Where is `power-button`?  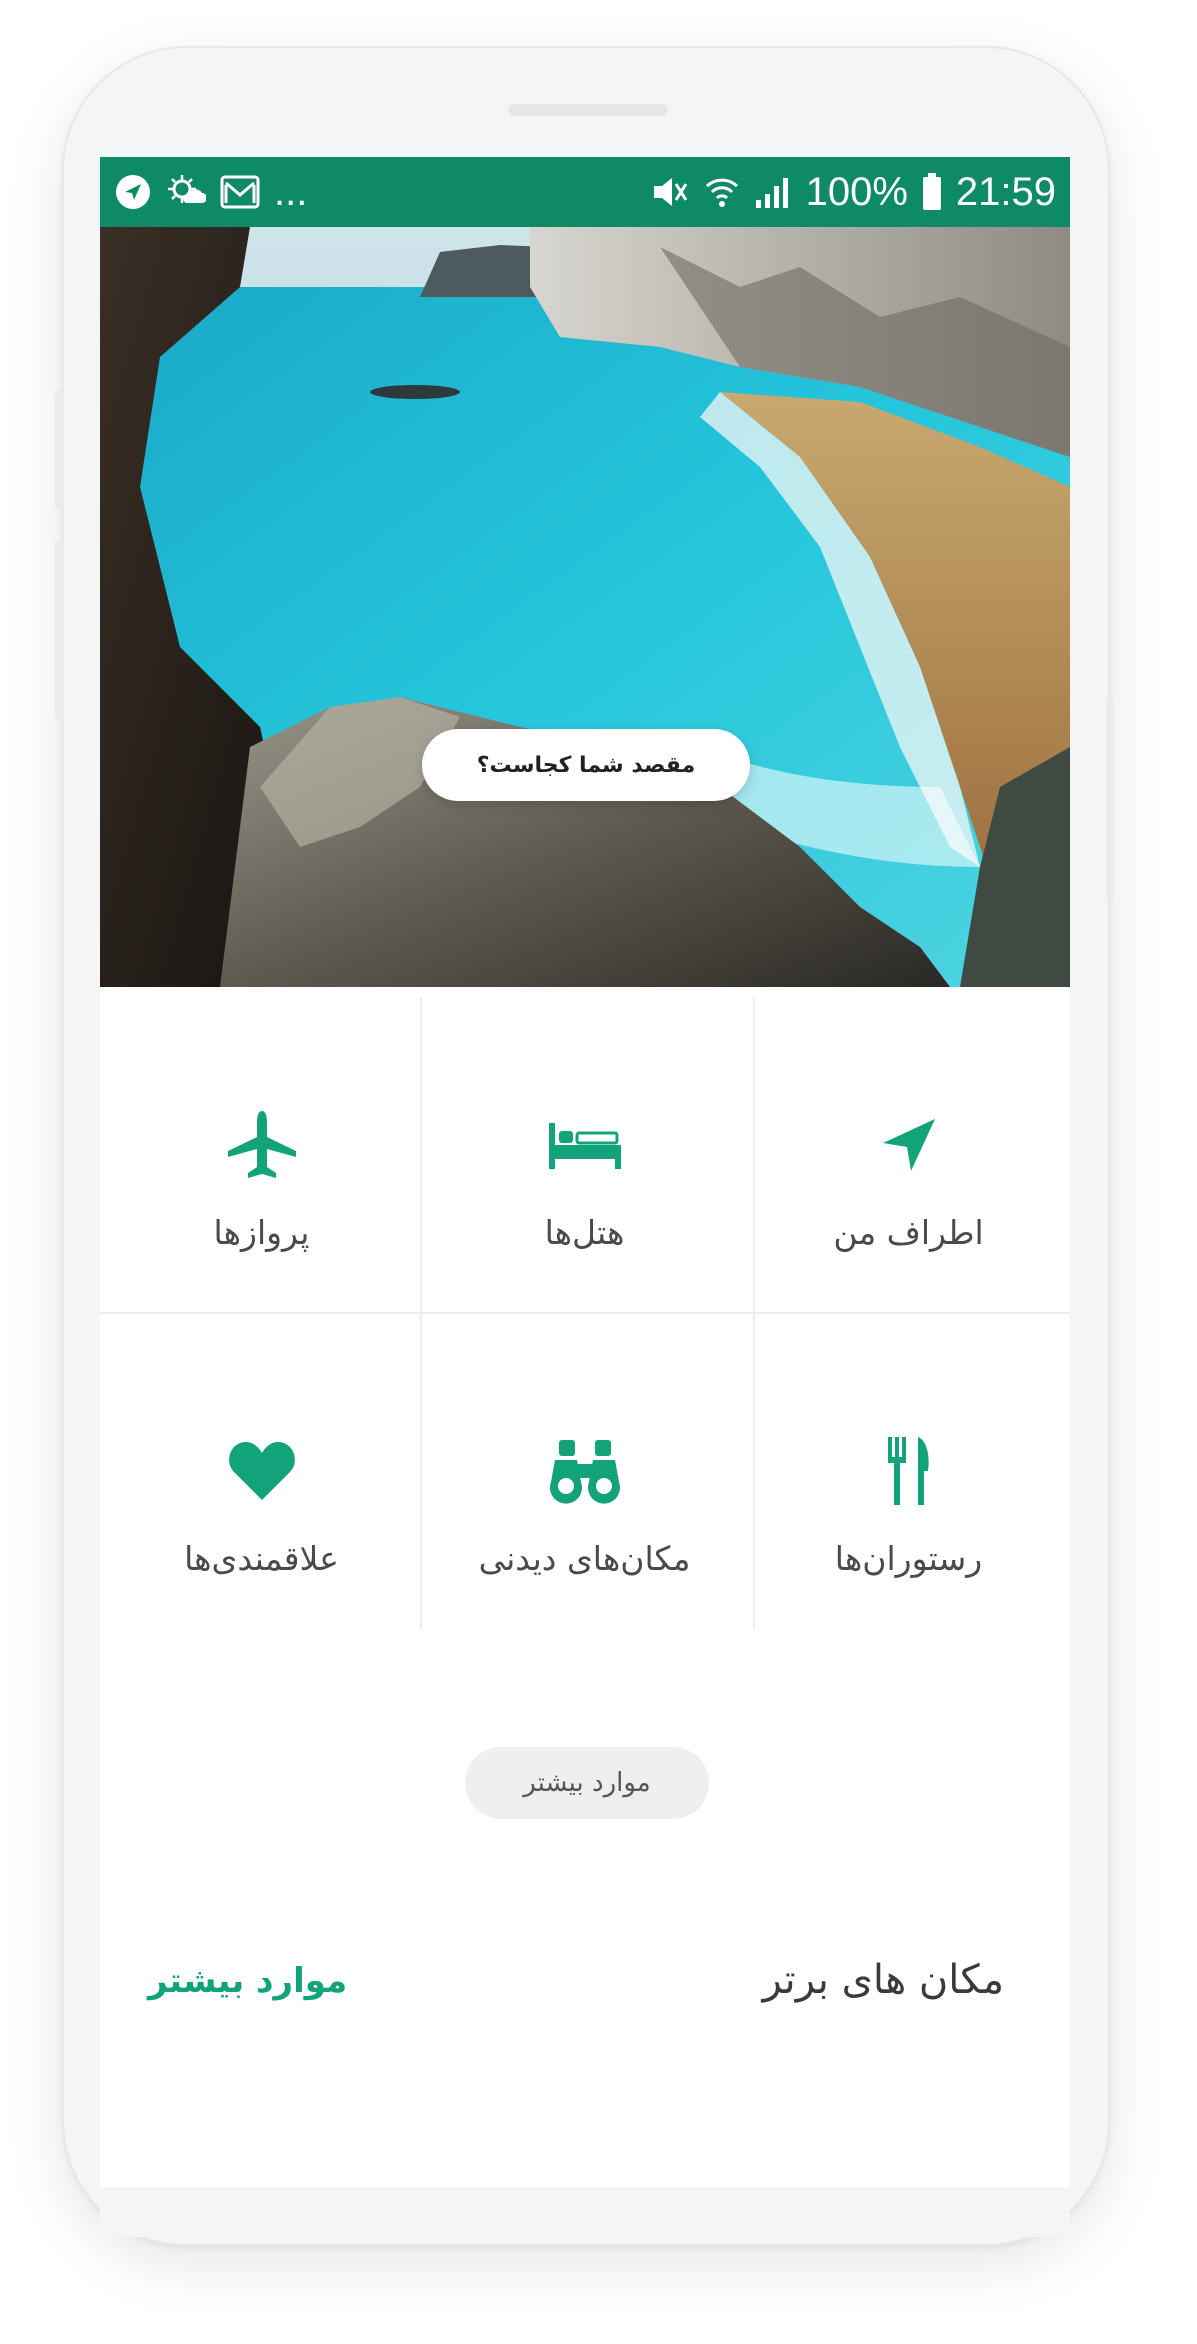 power-button is located at coordinates (59, 630).